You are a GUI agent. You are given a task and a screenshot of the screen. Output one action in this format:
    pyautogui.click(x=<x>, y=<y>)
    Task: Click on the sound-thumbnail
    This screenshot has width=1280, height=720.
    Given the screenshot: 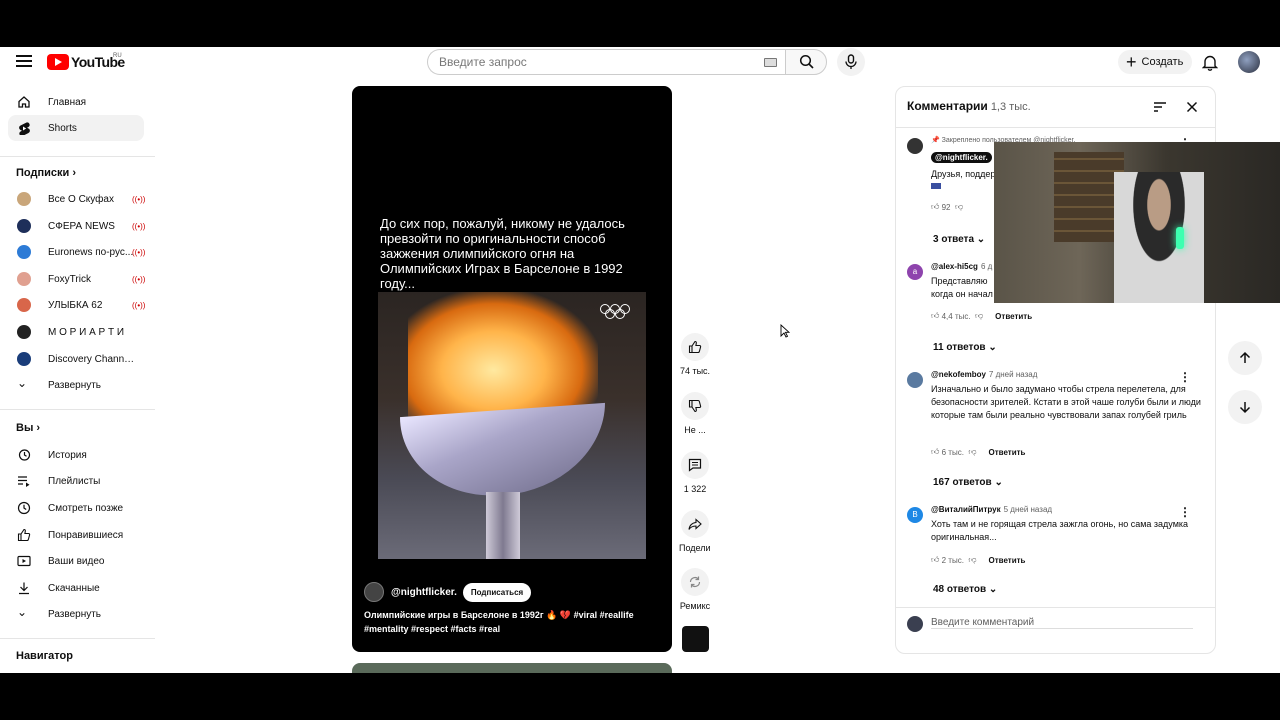 What is the action you would take?
    pyautogui.click(x=695, y=639)
    